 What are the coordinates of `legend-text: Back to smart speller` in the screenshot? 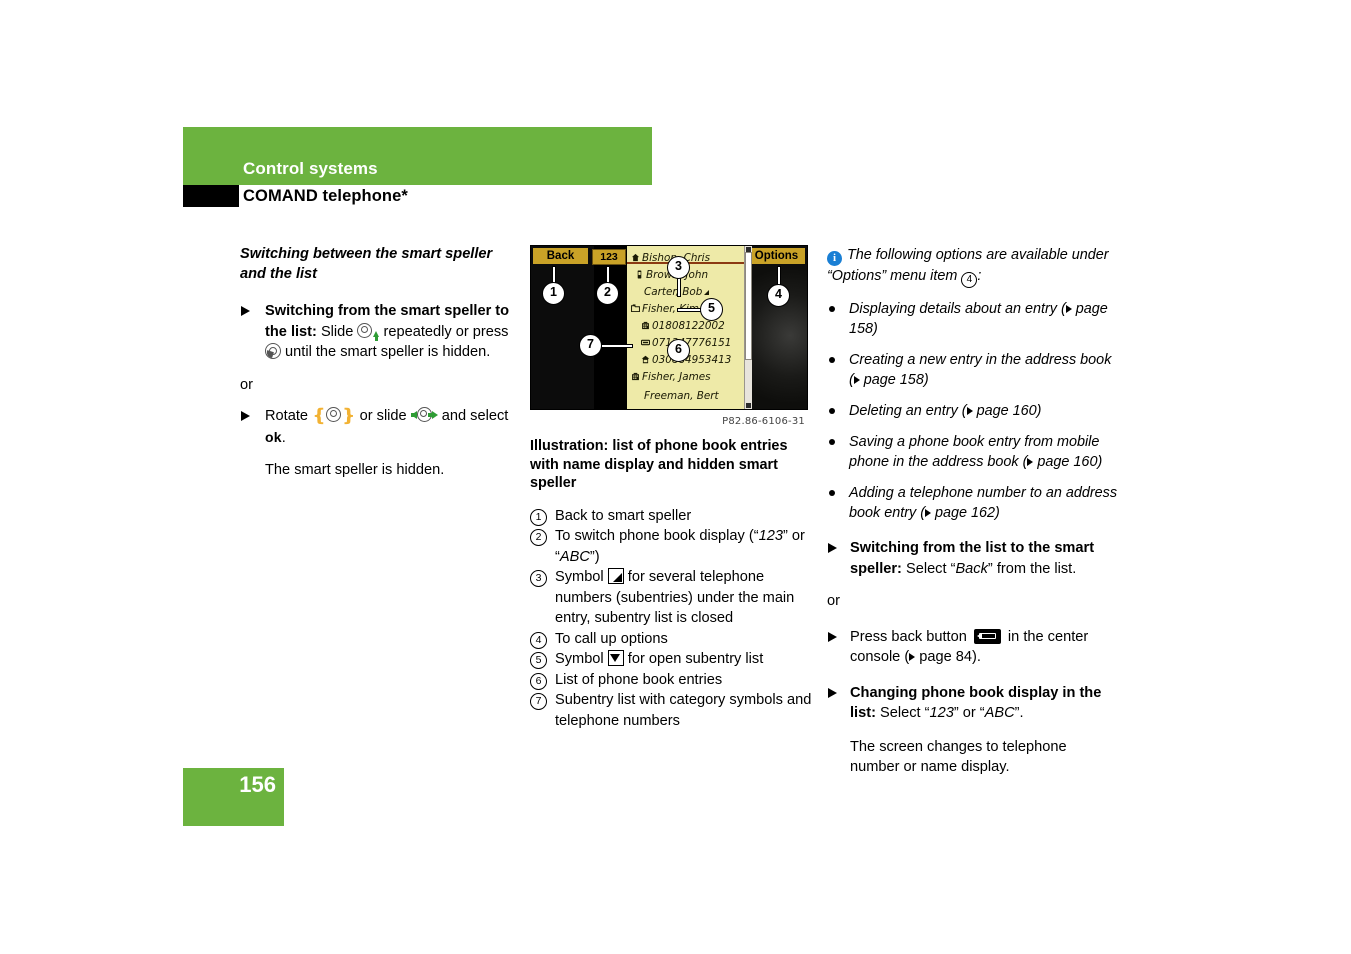 It's located at (623, 515).